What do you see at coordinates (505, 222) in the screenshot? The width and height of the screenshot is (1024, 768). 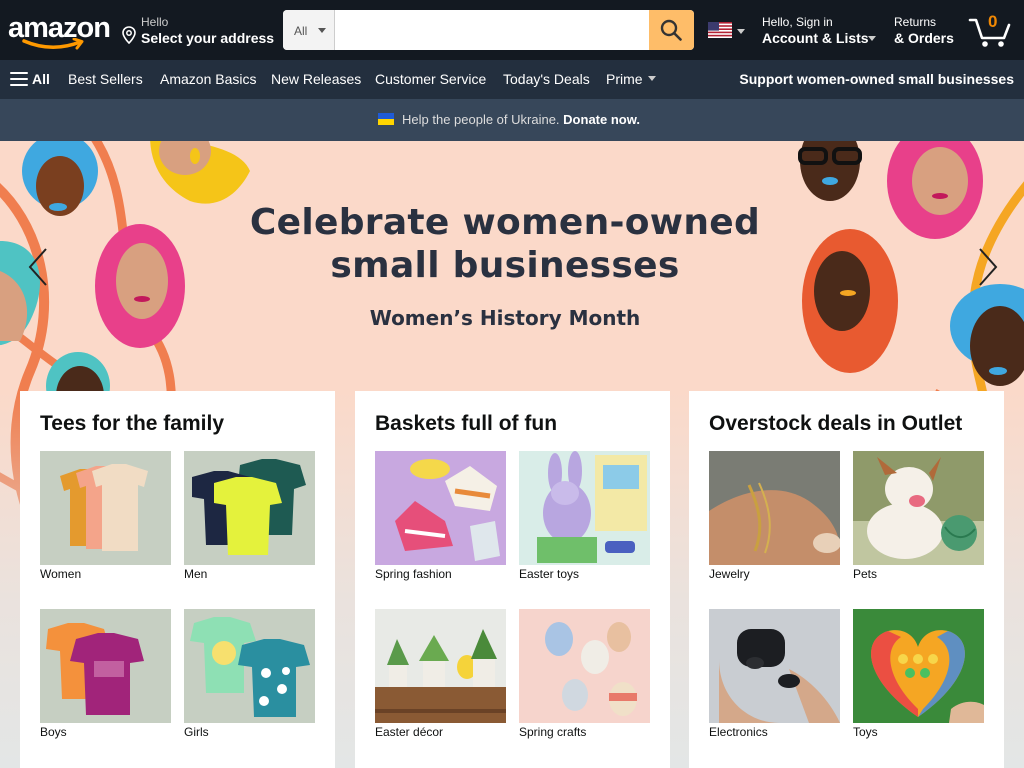 I see `hero-title-line1: Celebrate women-owned` at bounding box center [505, 222].